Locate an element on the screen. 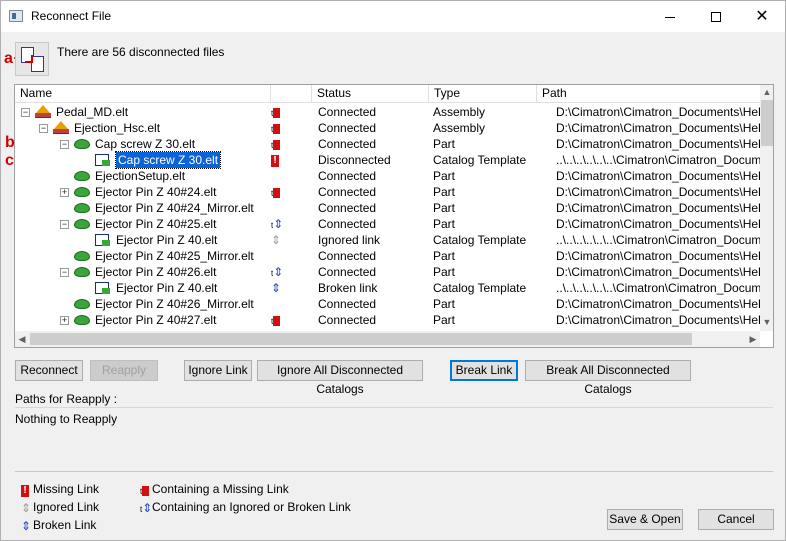  horizontal-scrollbar: ◀ ▶ is located at coordinates (387, 339).